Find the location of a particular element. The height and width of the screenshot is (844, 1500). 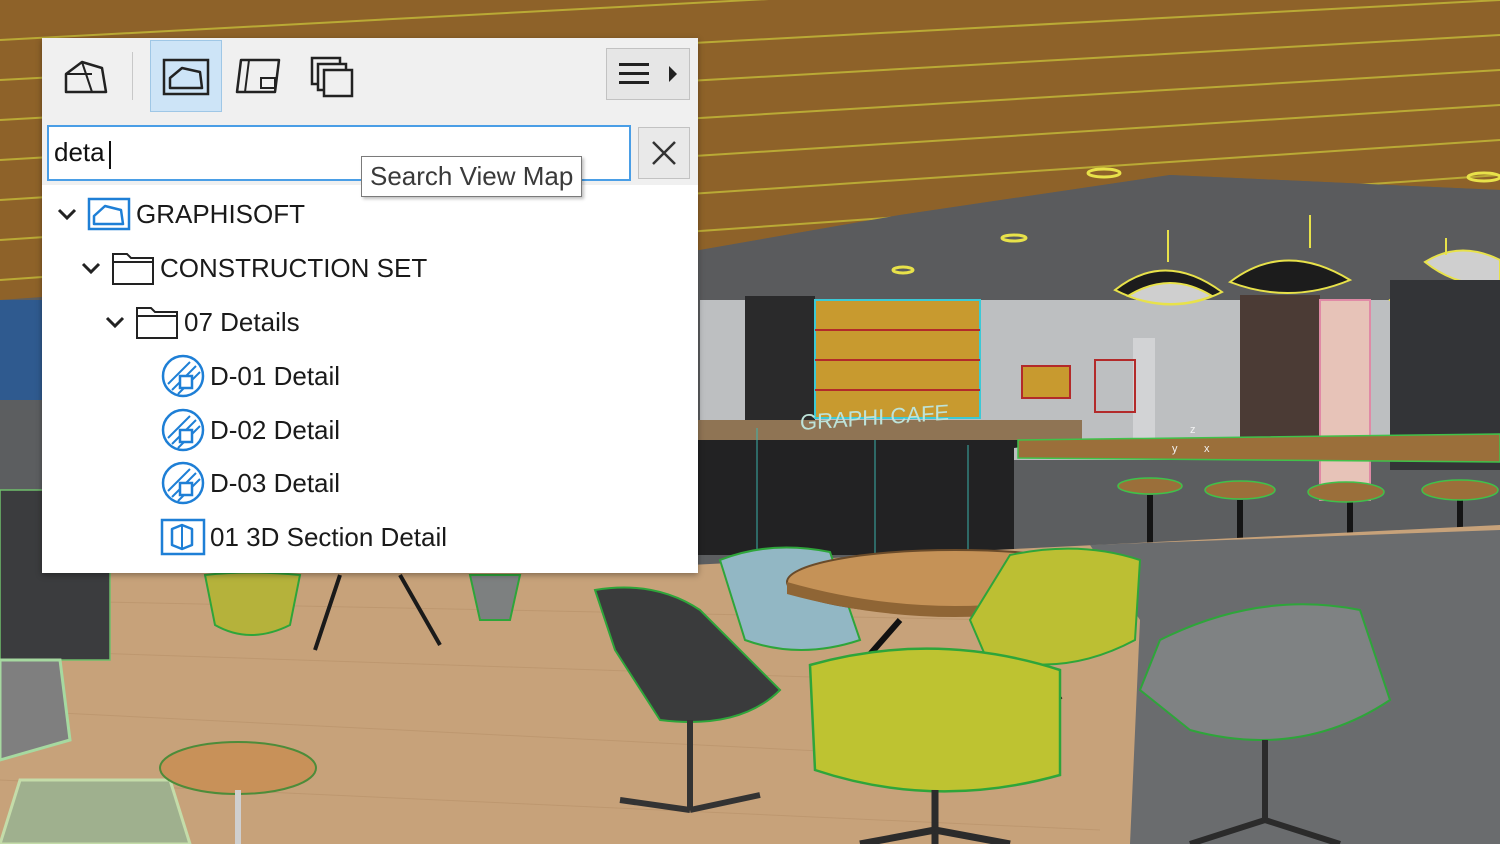

tree-label-folder: CONSTRUCTION SET is located at coordinates (294, 267).